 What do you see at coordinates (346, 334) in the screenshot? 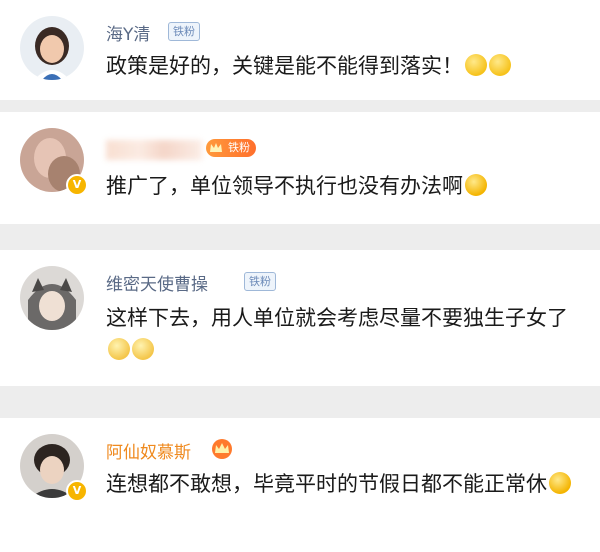
I see `comment-text-wrap: 这样下去，用人单位就会考虑尽量不要独生子女了` at bounding box center [346, 334].